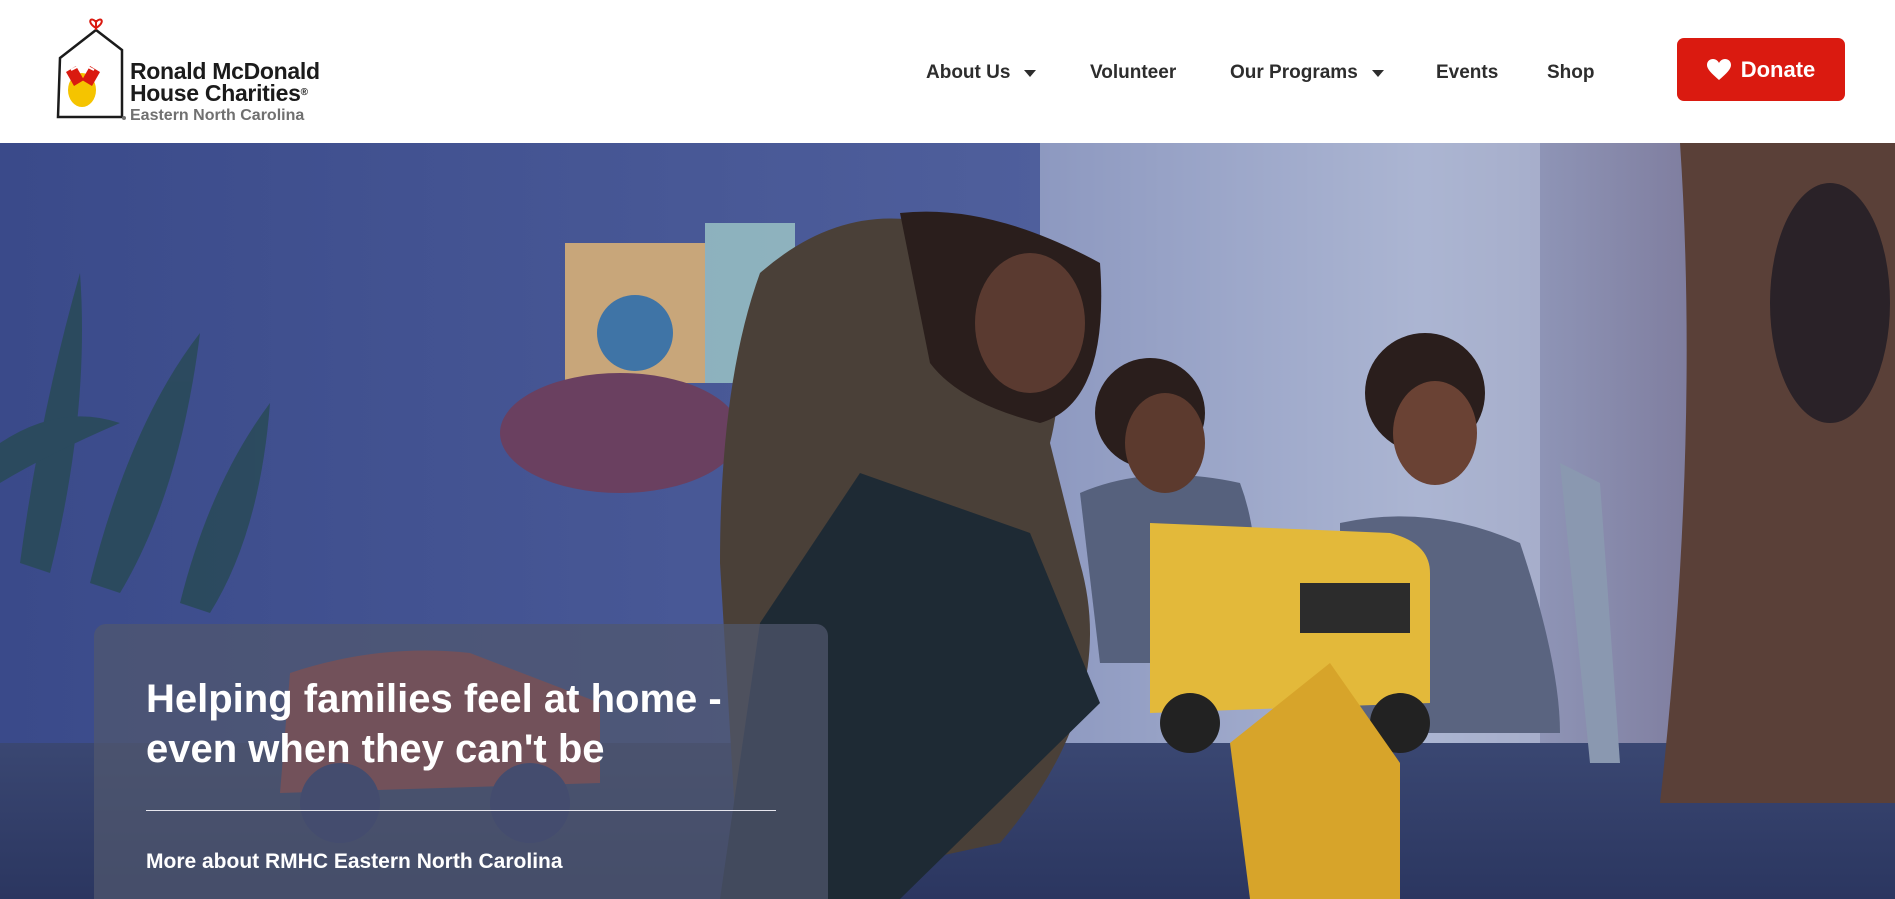 The width and height of the screenshot is (1895, 899). I want to click on nav-about-us-label: About Us, so click(968, 72).